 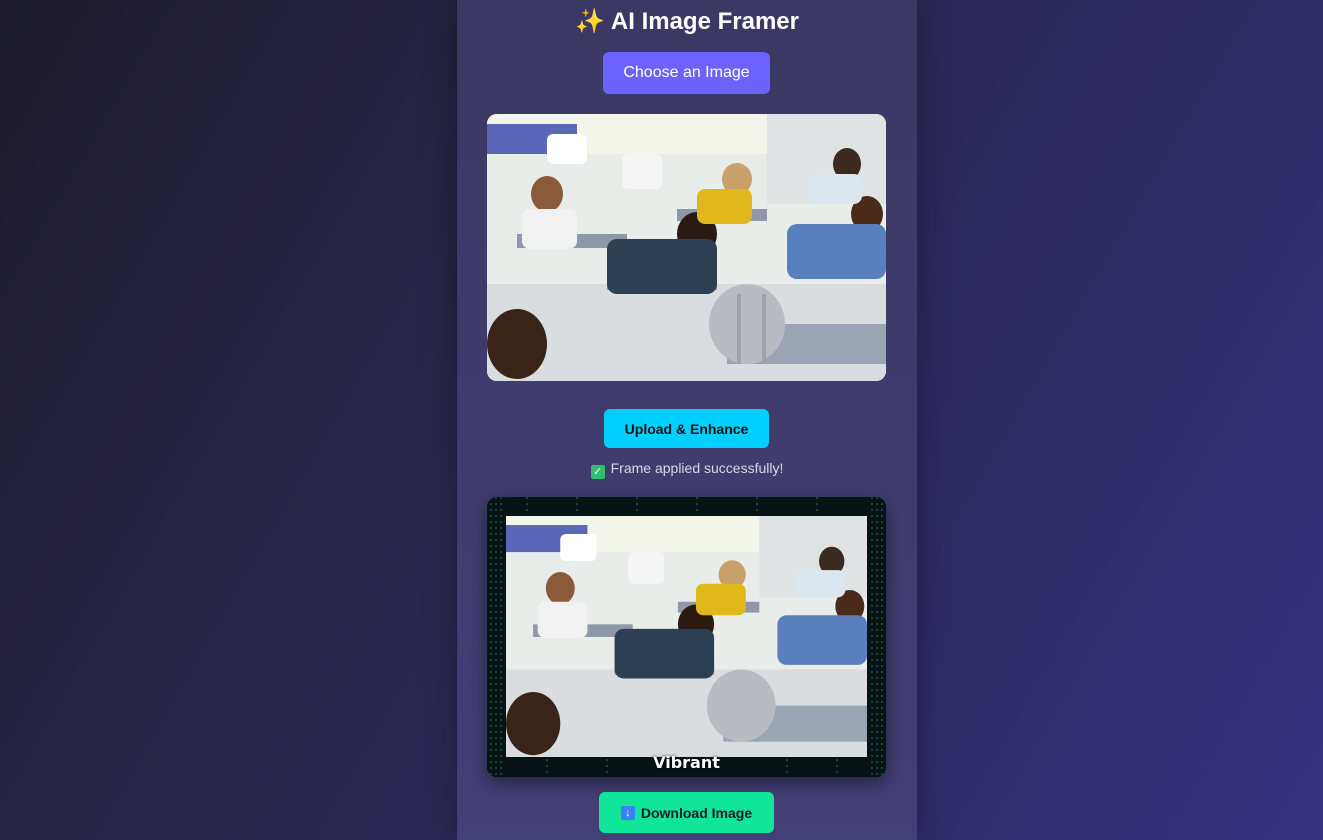 What do you see at coordinates (686, 73) in the screenshot?
I see `choose-image-button: Choose an Image` at bounding box center [686, 73].